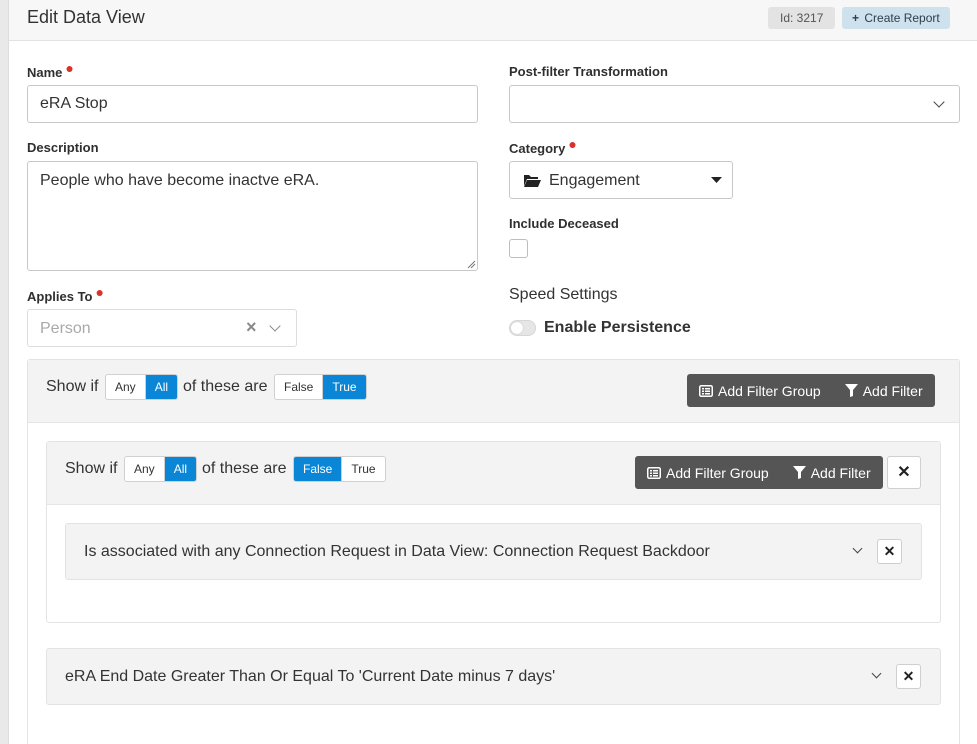 The image size is (977, 744). What do you see at coordinates (734, 104) in the screenshot?
I see `post-filter-select` at bounding box center [734, 104].